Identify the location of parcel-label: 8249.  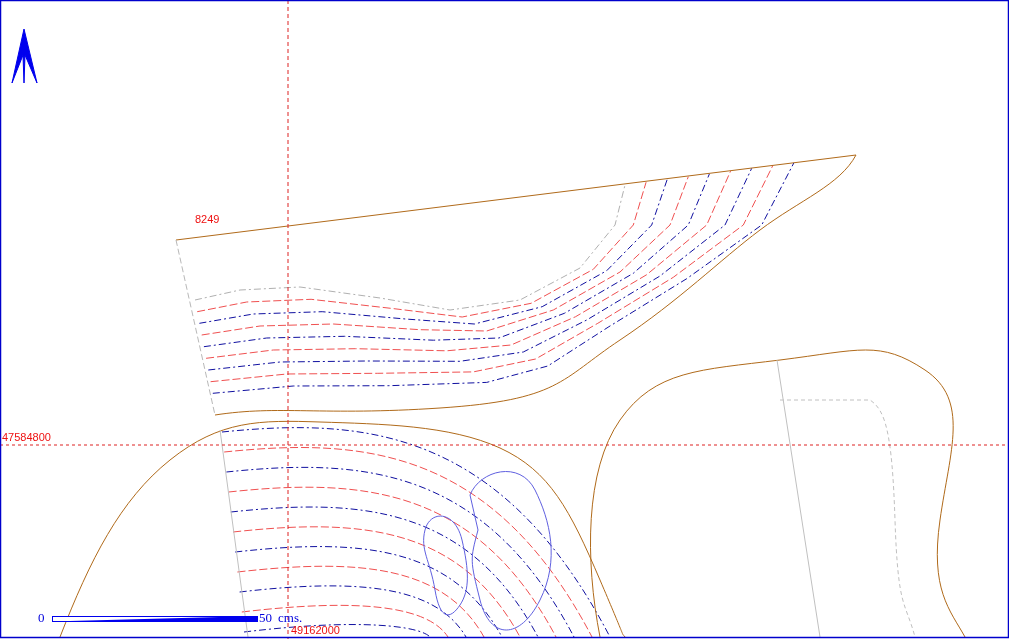
(207, 219).